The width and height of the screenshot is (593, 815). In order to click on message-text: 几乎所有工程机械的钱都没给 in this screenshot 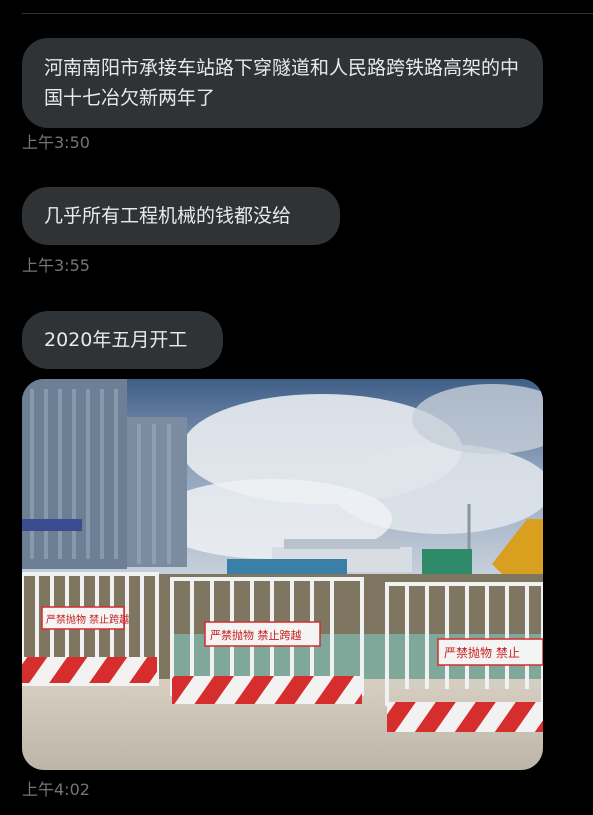, I will do `click(168, 216)`.